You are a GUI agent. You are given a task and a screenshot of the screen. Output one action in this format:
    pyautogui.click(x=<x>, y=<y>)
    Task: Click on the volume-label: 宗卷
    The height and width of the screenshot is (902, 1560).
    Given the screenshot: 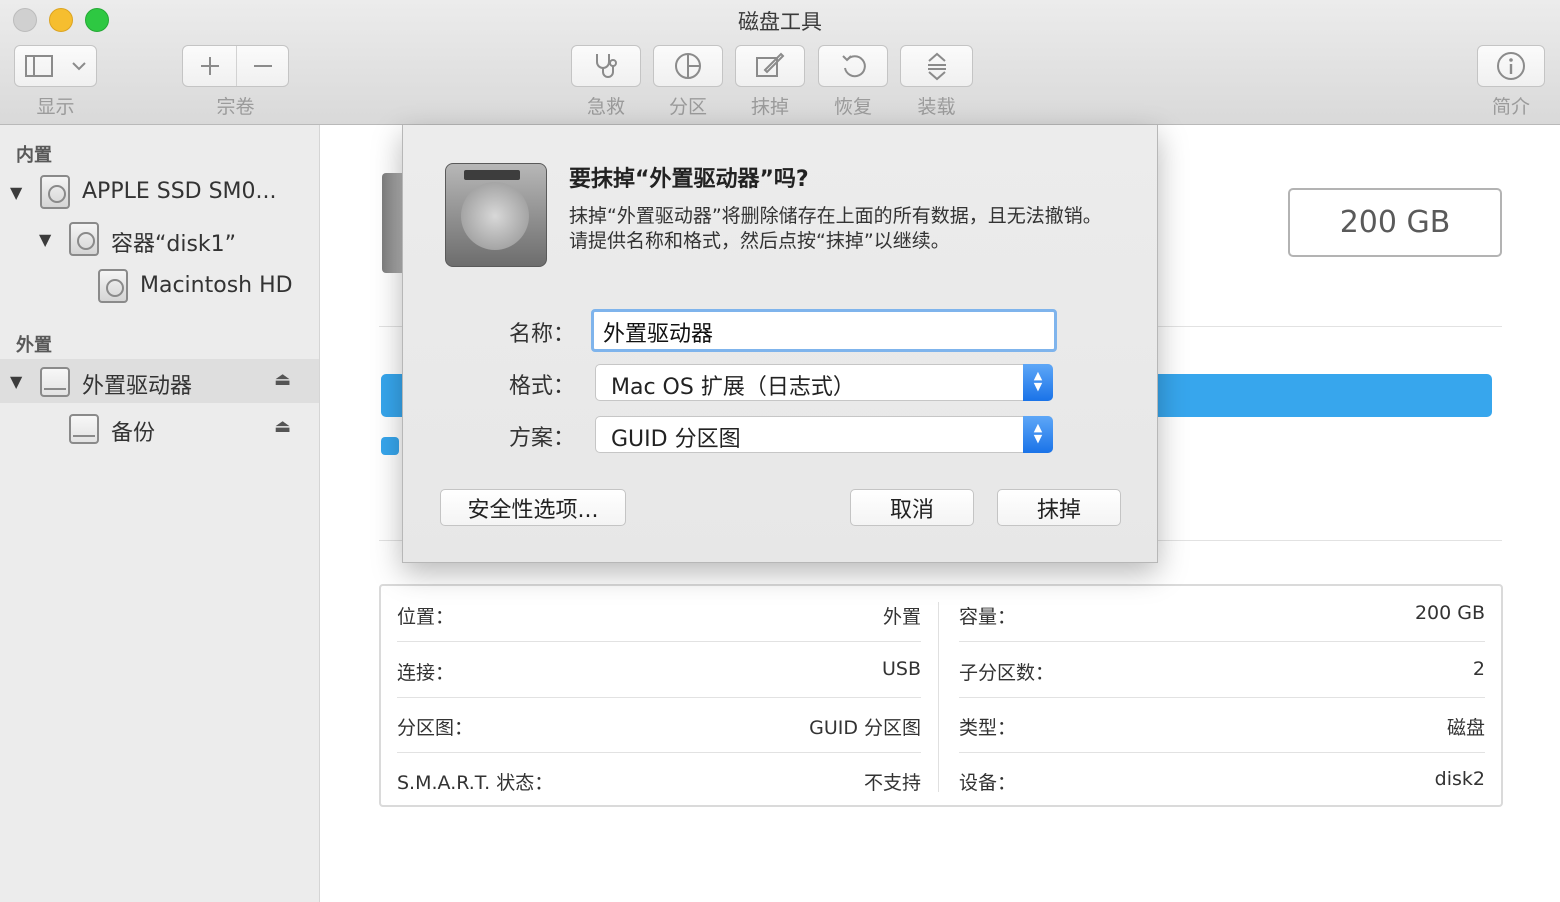 What is the action you would take?
    pyautogui.click(x=235, y=107)
    